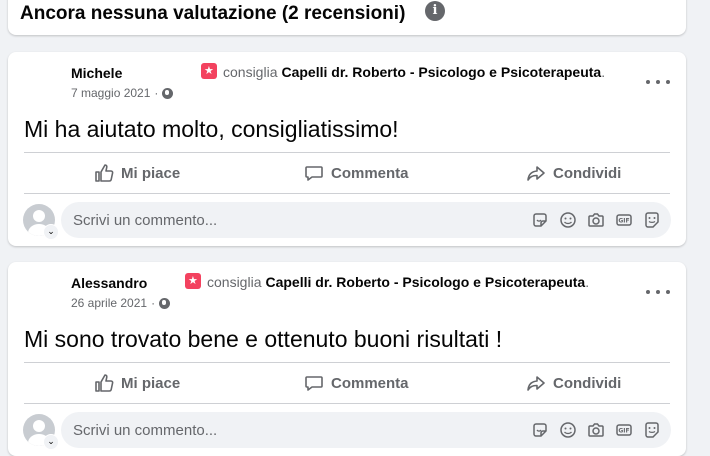 This screenshot has height=456, width=710. I want to click on review-meta: 26 aprile 2021 ·, so click(121, 303).